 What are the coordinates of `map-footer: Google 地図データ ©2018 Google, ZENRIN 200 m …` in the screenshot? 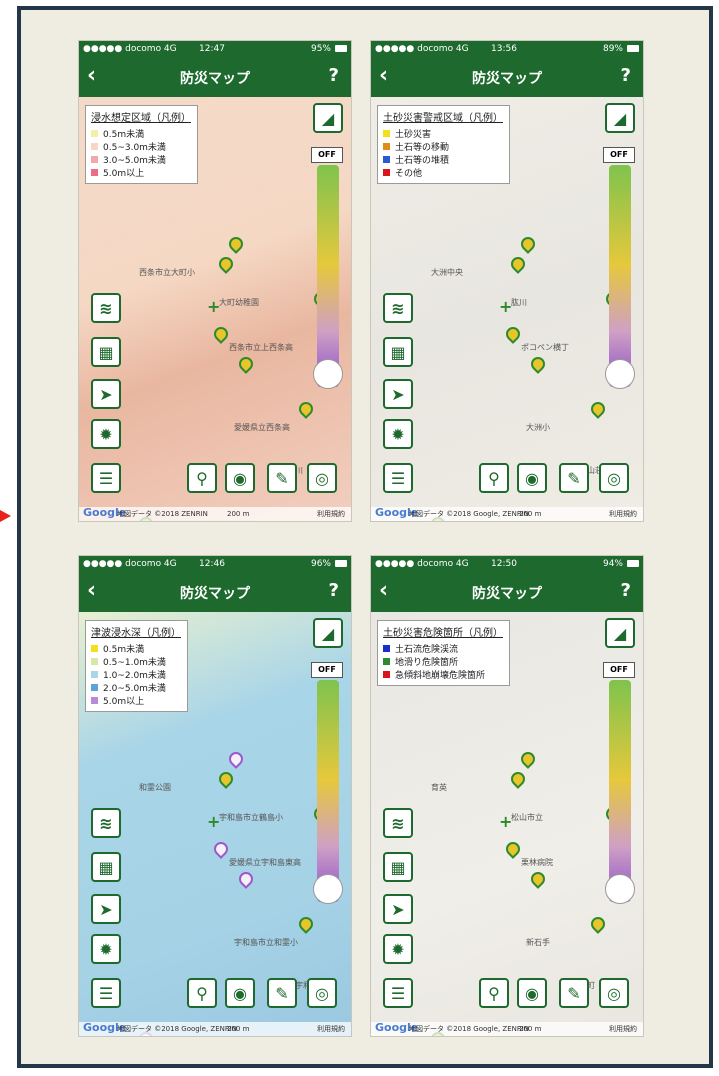 It's located at (507, 513).